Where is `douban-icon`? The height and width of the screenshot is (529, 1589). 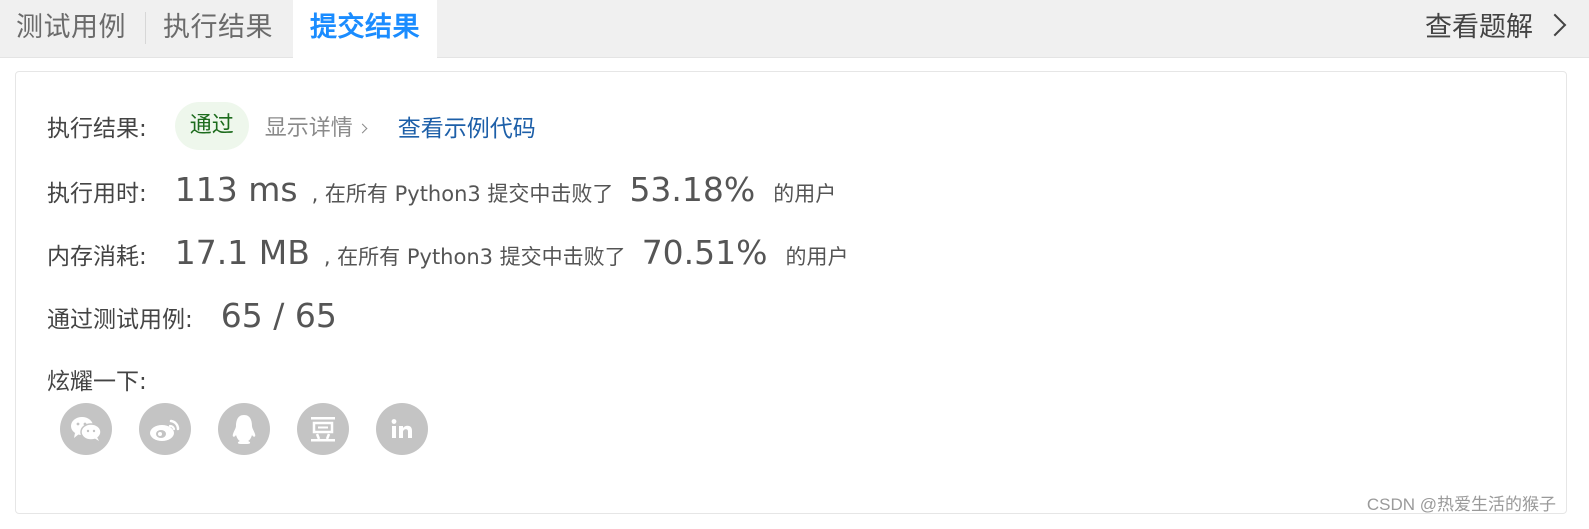 douban-icon is located at coordinates (323, 429).